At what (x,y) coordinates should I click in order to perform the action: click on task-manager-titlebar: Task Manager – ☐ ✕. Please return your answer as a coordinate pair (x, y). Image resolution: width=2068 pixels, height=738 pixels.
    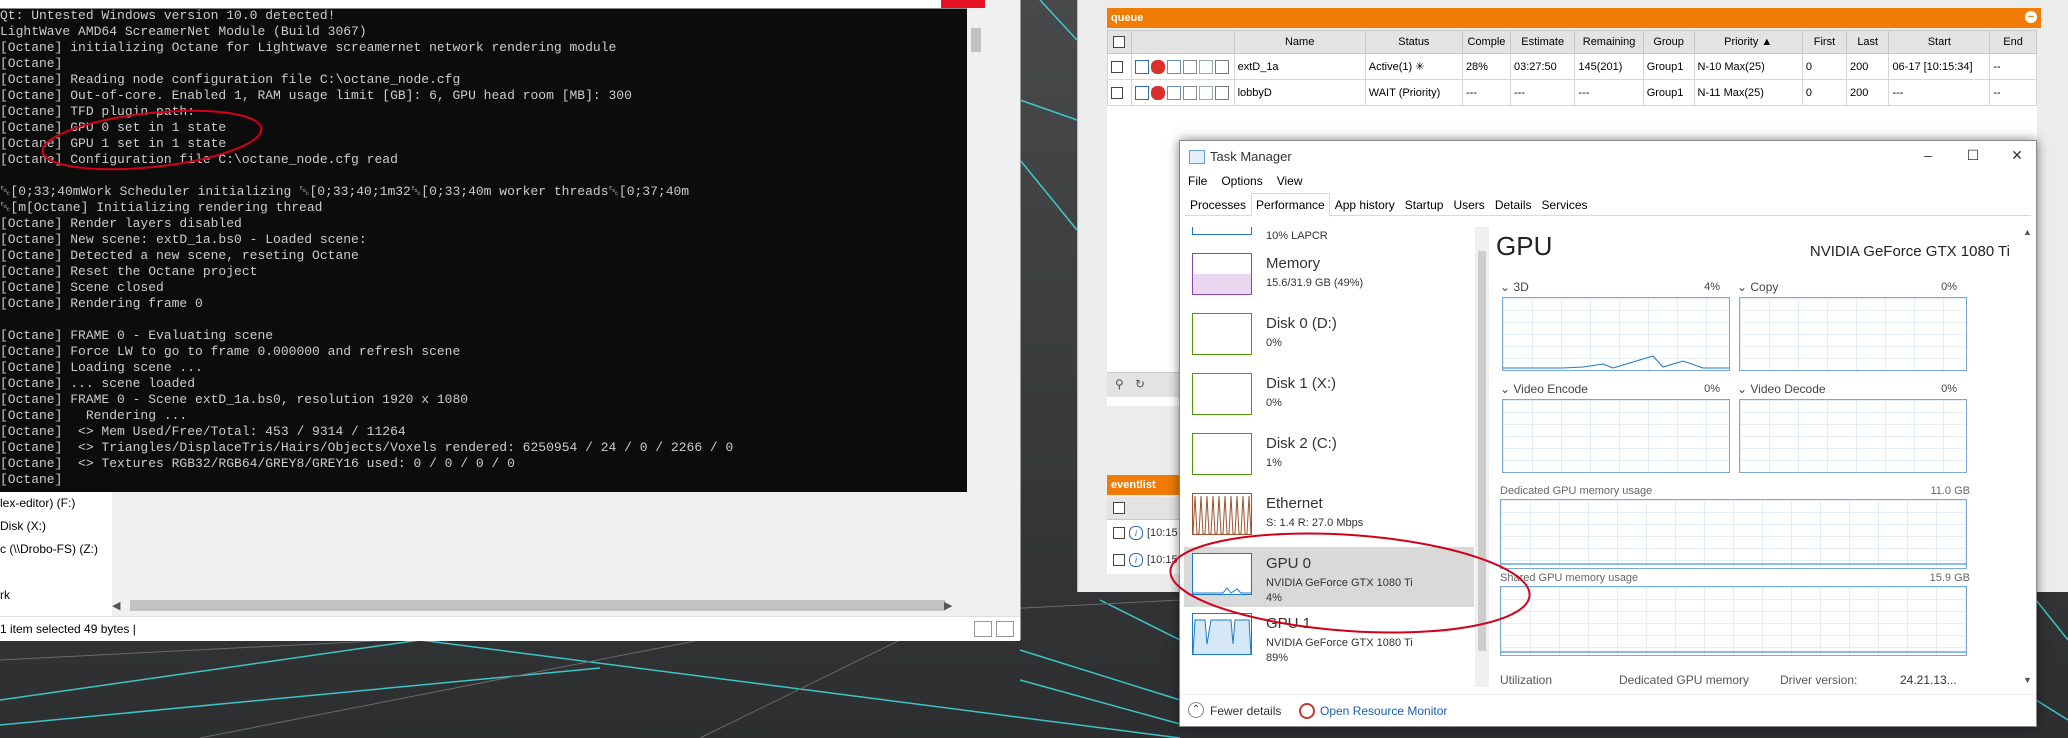
    Looking at the image, I should click on (1608, 156).